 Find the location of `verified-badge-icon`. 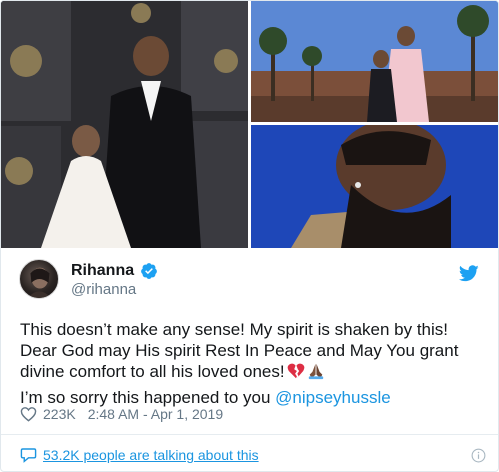

verified-badge-icon is located at coordinates (149, 271).